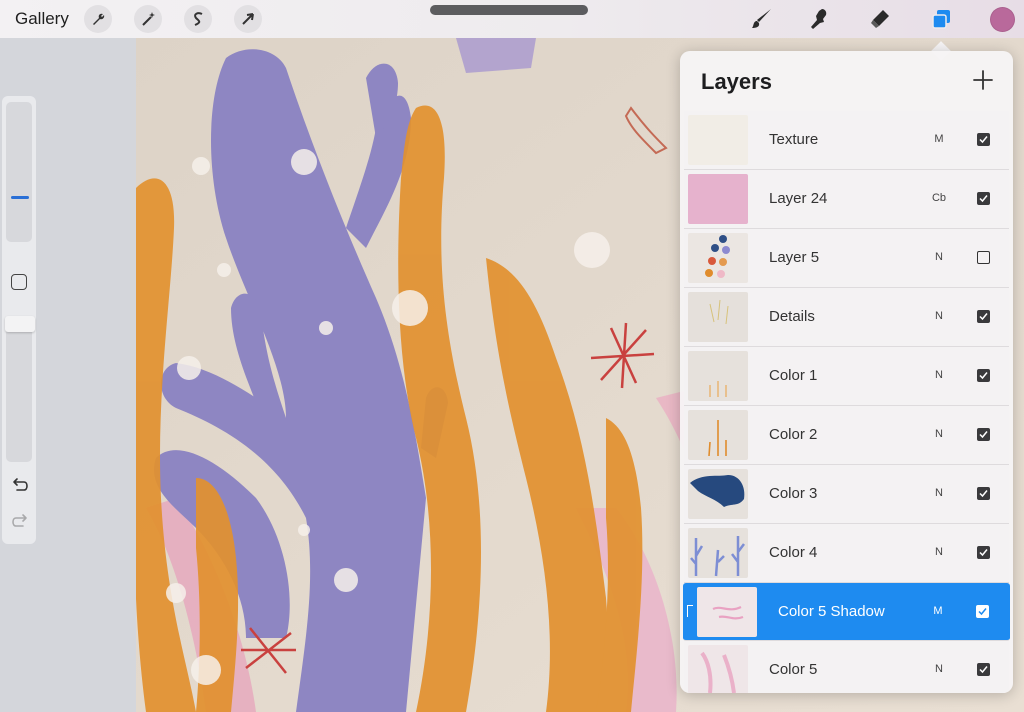 This screenshot has height=712, width=1024. I want to click on layer-row-layer-24: Layer 24 Cb, so click(846, 199).